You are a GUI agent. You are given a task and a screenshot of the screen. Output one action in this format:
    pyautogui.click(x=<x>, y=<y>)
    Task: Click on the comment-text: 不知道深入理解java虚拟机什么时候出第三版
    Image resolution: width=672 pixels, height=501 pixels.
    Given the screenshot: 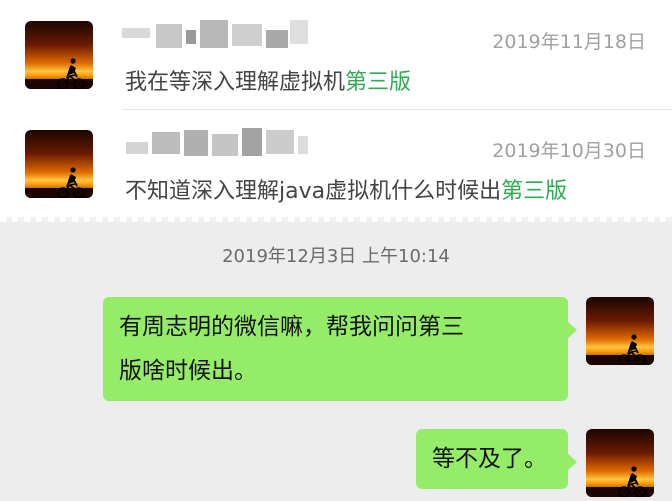 What is the action you would take?
    pyautogui.click(x=346, y=189)
    